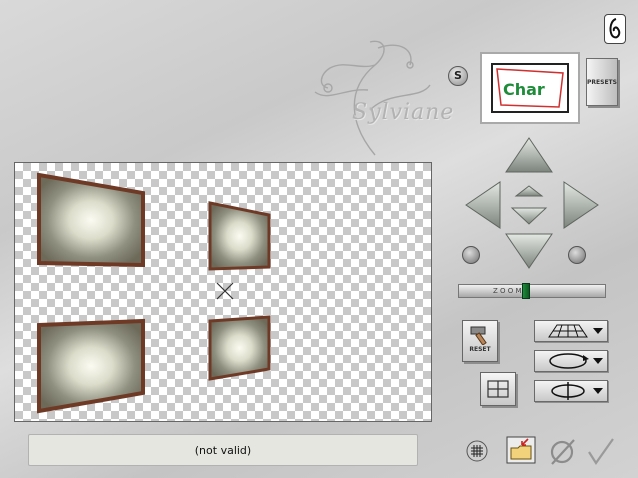  Describe the element at coordinates (529, 250) in the screenshot. I see `arrow-down-icon` at that location.